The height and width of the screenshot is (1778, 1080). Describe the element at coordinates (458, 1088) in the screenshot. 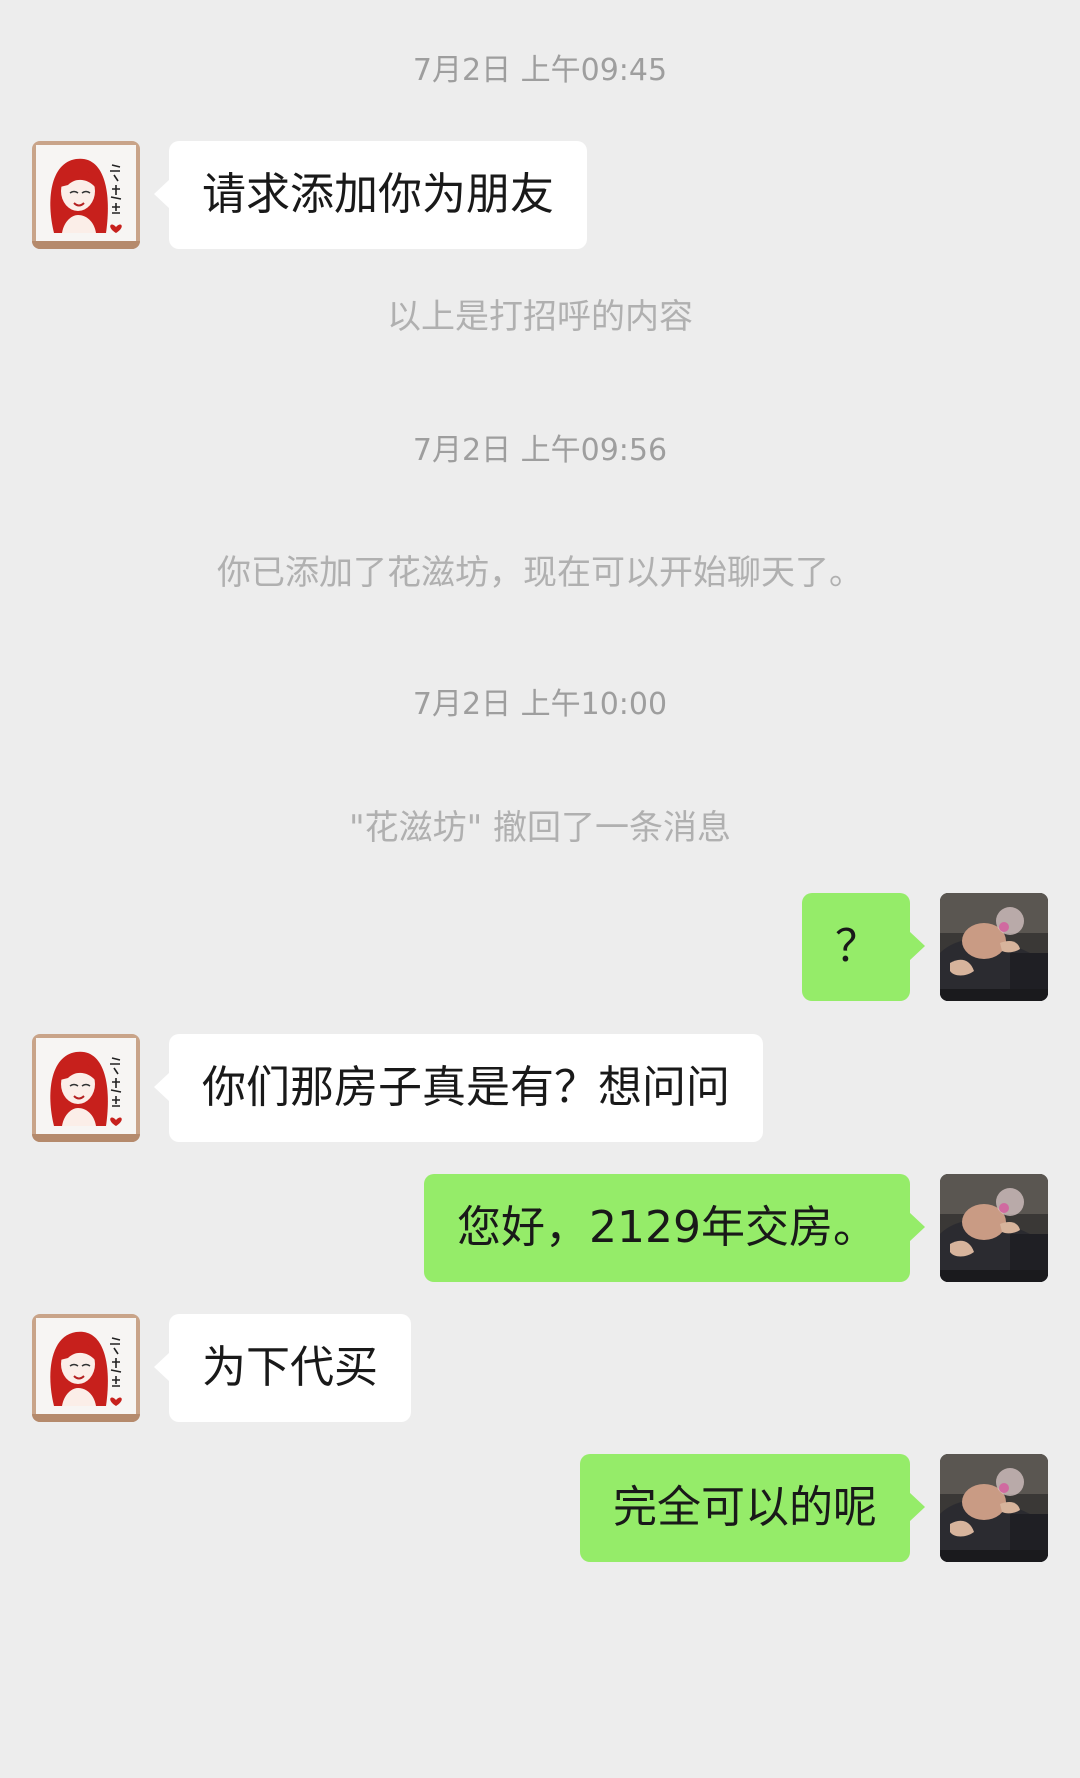

I see `message-bubble-incoming: 你们那房子真是有？想问问` at that location.